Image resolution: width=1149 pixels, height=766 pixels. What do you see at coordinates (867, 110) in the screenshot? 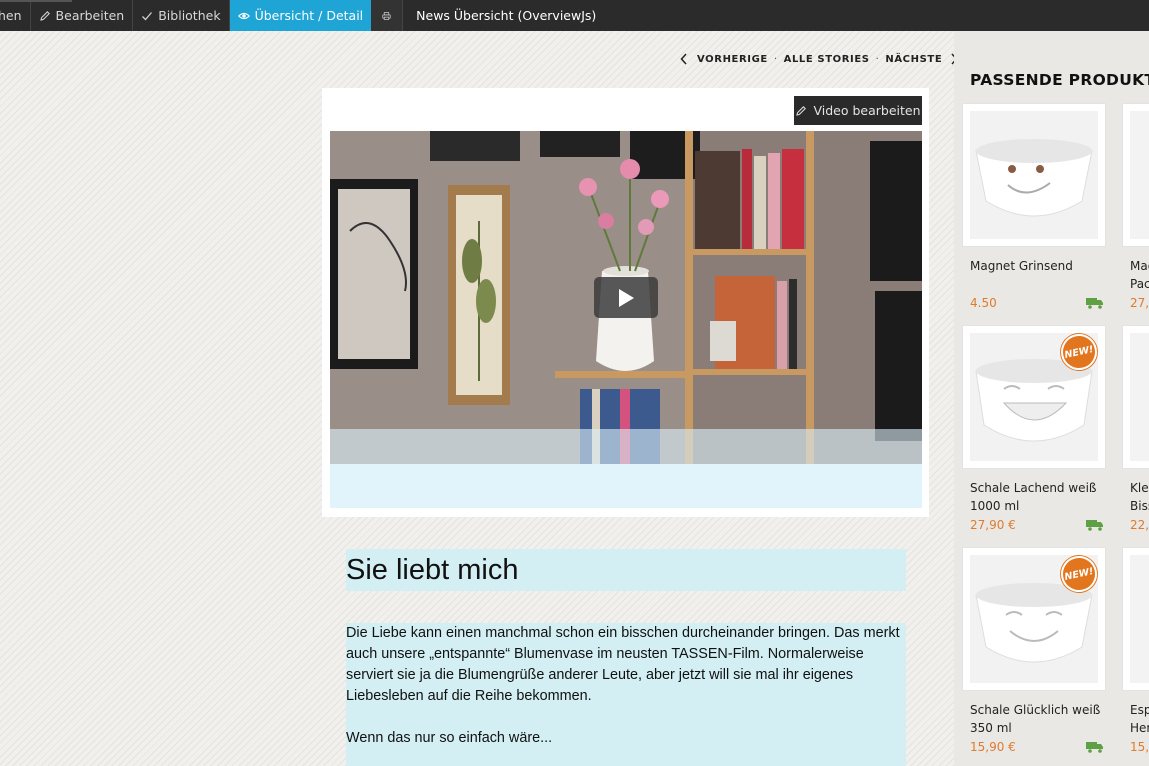
I see `edit-video-label: Video bearbeiten` at bounding box center [867, 110].